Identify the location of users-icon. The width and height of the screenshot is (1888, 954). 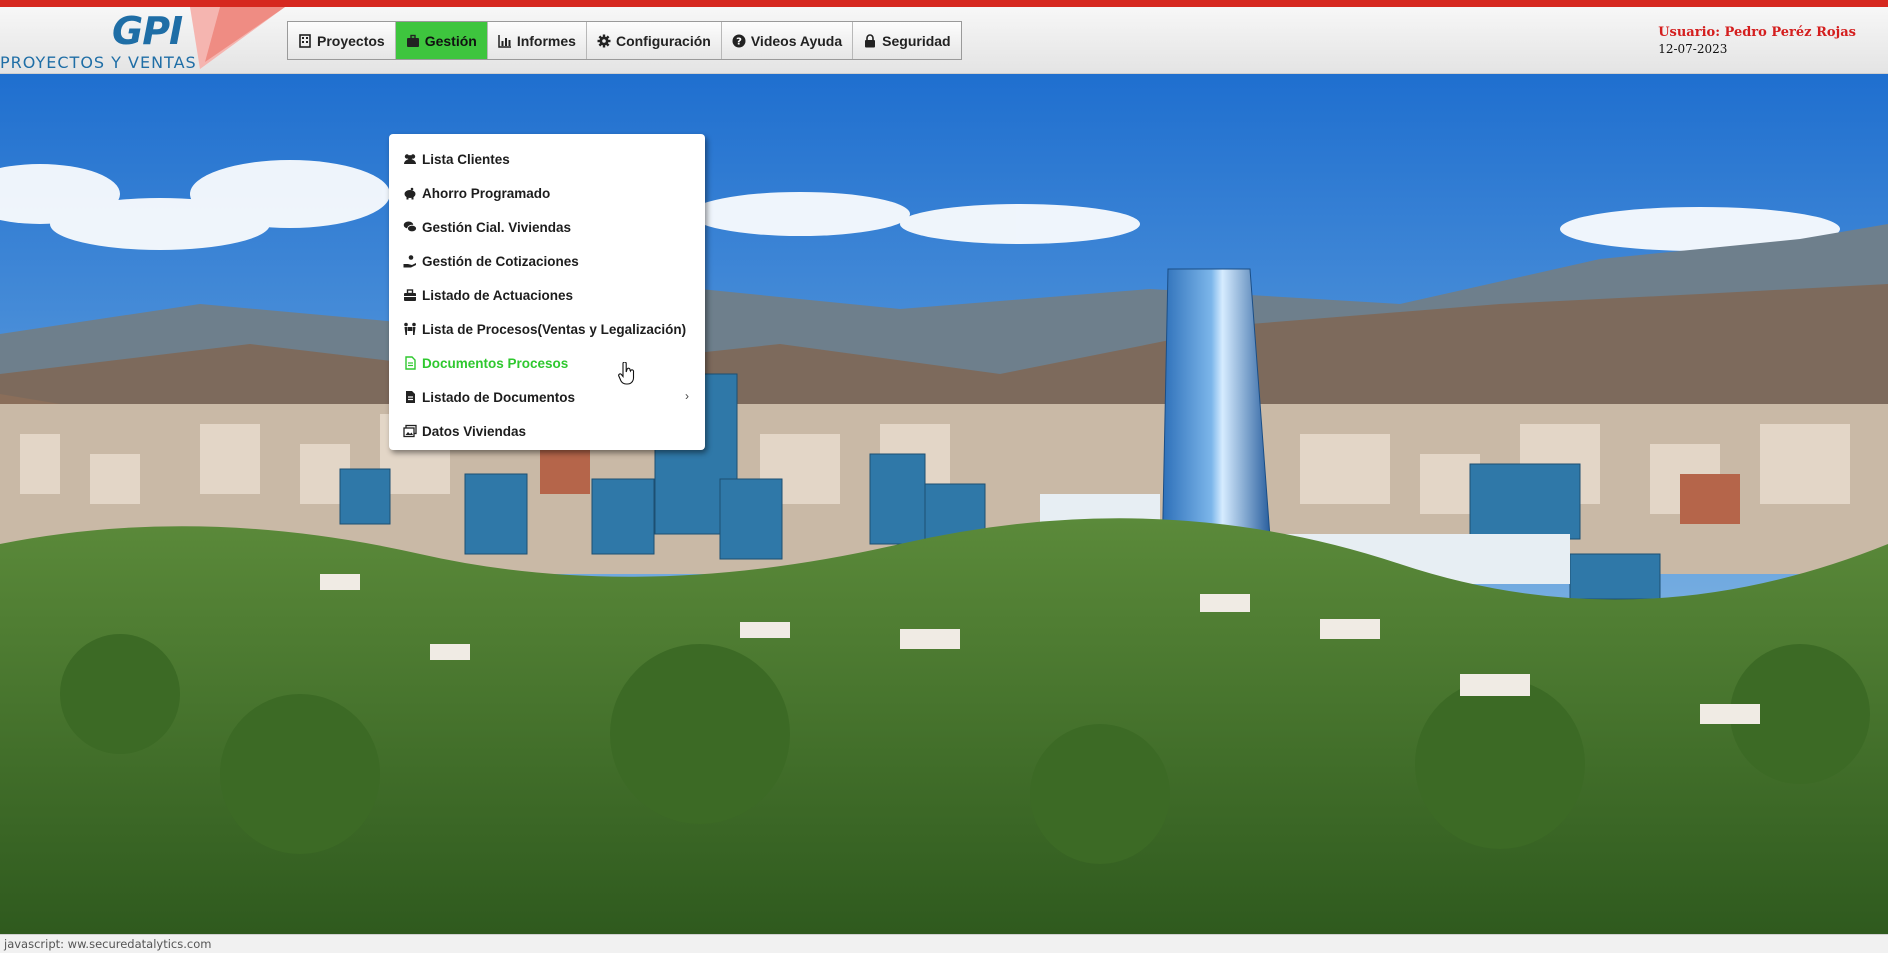
(410, 159).